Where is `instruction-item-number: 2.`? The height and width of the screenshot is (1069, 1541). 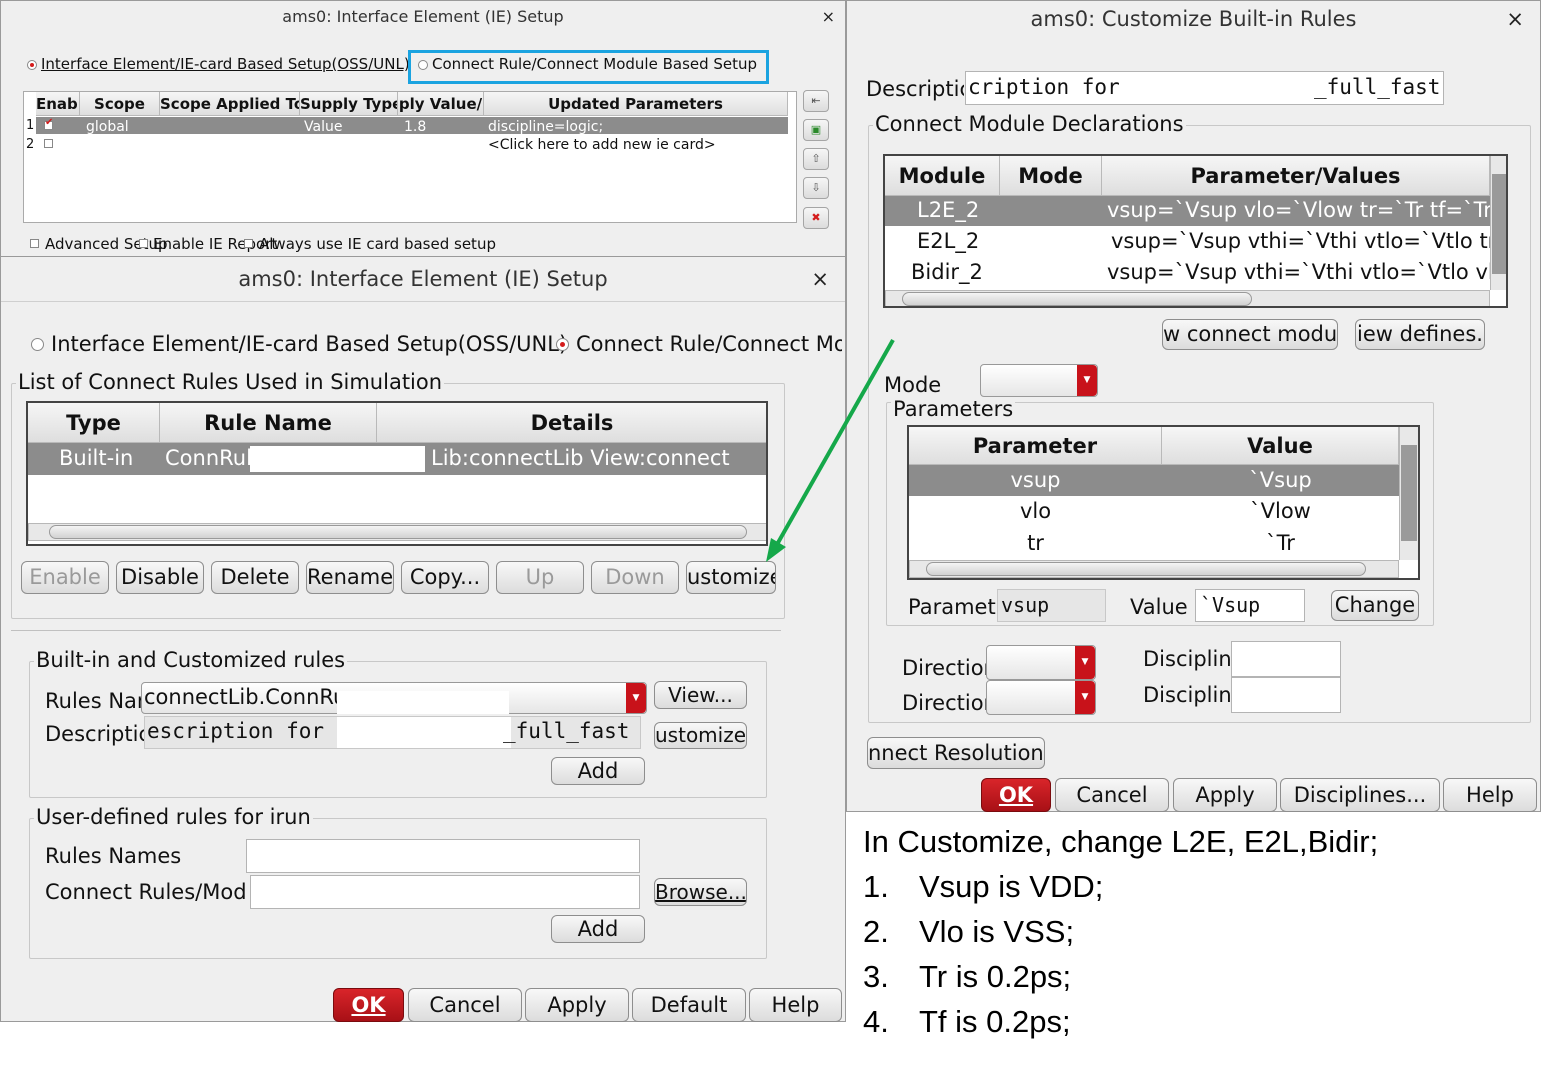 instruction-item-number: 2. is located at coordinates (876, 931).